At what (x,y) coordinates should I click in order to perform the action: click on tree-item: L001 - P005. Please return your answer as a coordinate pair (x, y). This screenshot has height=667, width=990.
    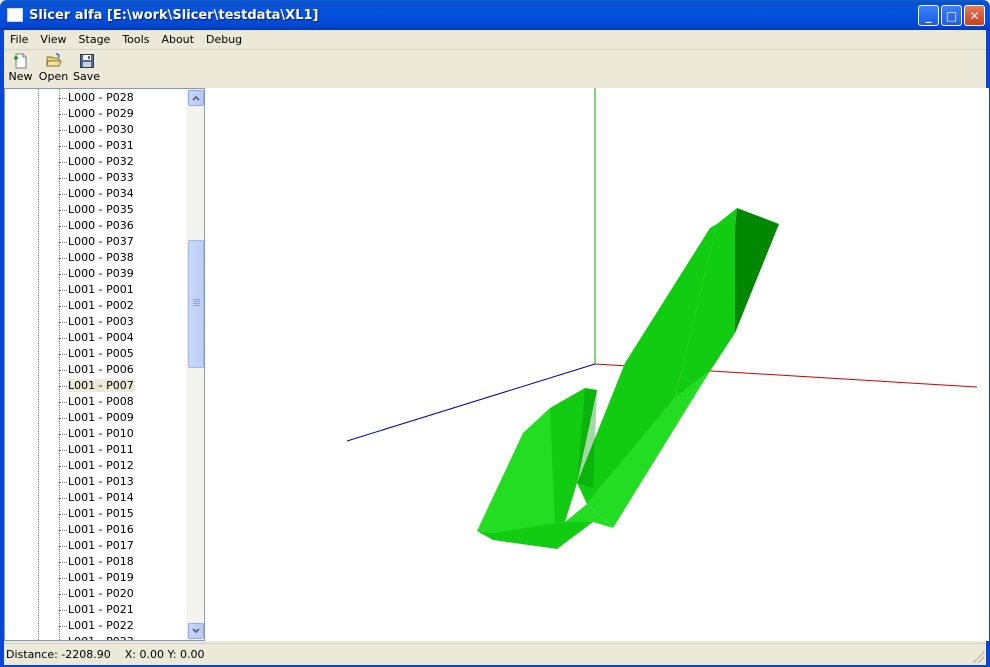
    Looking at the image, I should click on (96, 354).